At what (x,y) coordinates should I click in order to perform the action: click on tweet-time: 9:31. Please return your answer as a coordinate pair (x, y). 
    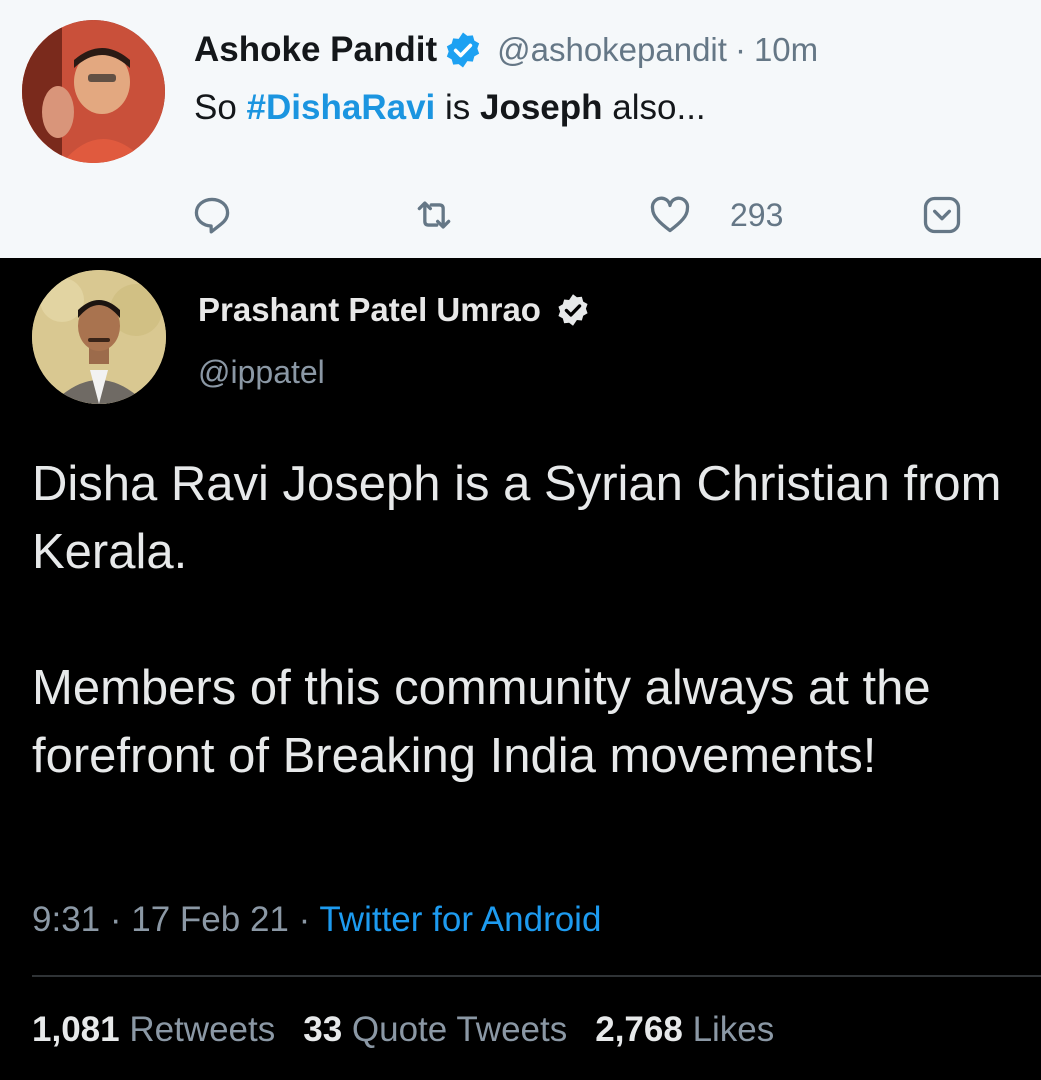
    Looking at the image, I should click on (66, 919).